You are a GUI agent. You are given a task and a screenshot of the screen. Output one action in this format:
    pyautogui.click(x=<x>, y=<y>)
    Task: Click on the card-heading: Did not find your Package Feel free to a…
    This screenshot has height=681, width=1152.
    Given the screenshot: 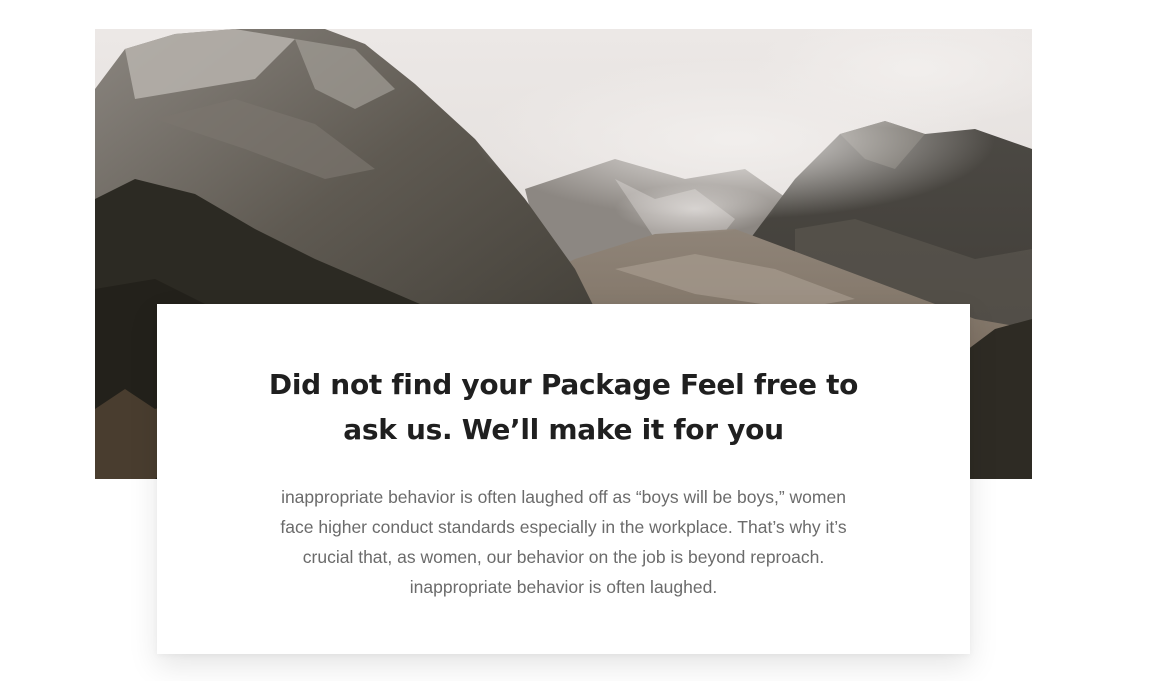 What is the action you would take?
    pyautogui.click(x=563, y=407)
    